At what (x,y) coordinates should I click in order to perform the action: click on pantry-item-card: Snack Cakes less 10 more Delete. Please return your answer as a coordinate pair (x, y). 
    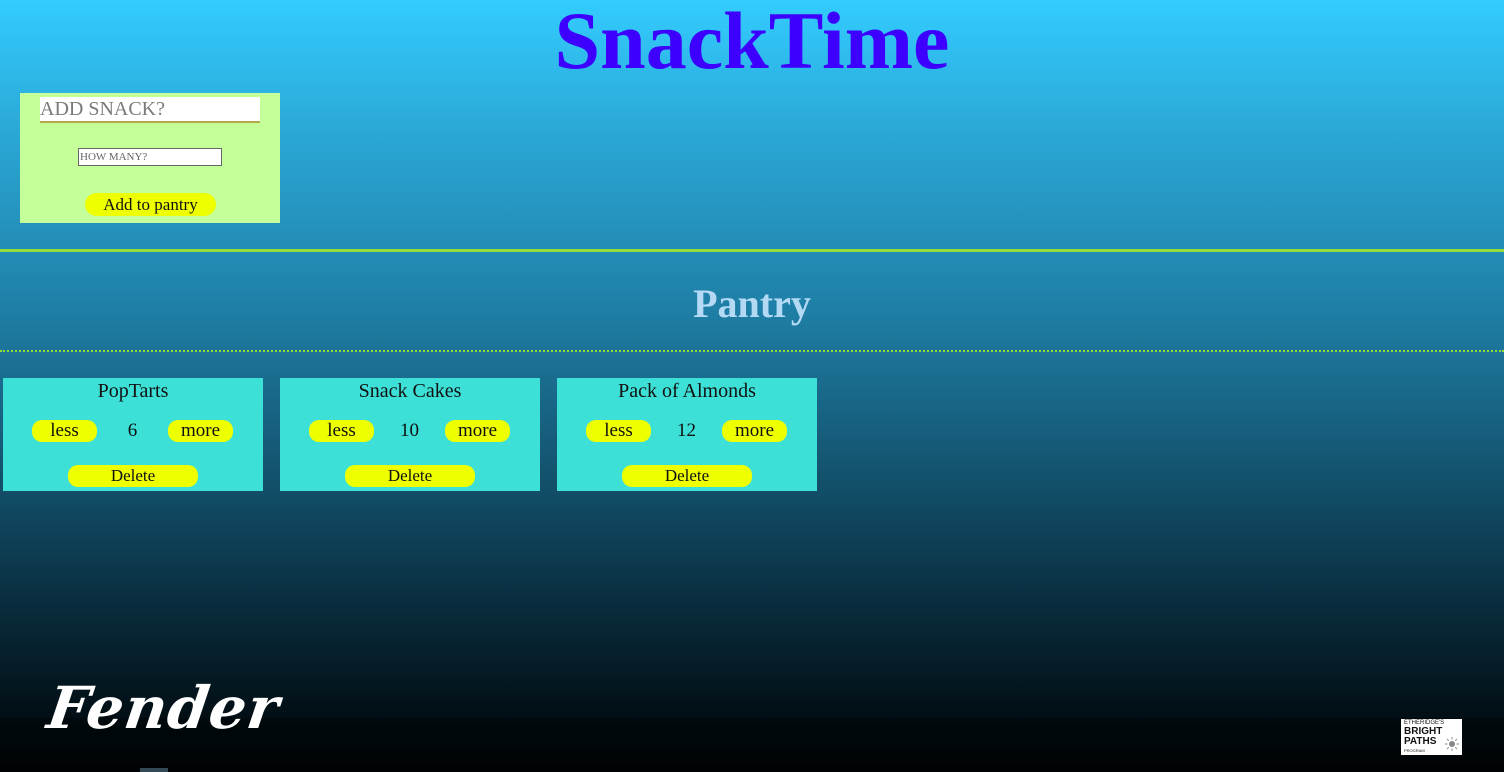
    Looking at the image, I should click on (410, 434).